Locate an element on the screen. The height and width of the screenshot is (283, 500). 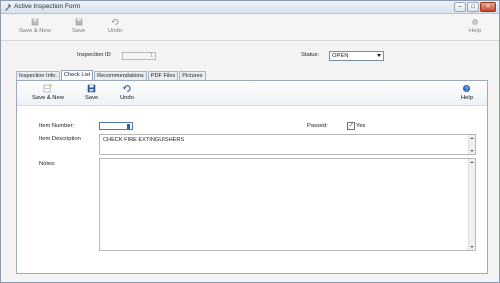
save-button: Save is located at coordinates (78, 26).